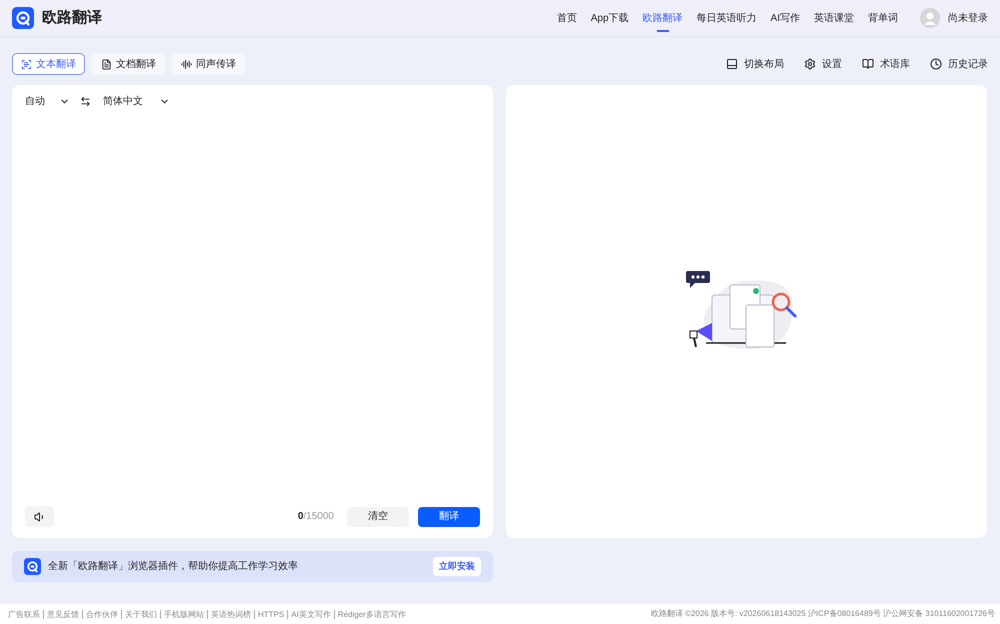 The height and width of the screenshot is (624, 1000). I want to click on footer-link: 广告联系, so click(24, 614).